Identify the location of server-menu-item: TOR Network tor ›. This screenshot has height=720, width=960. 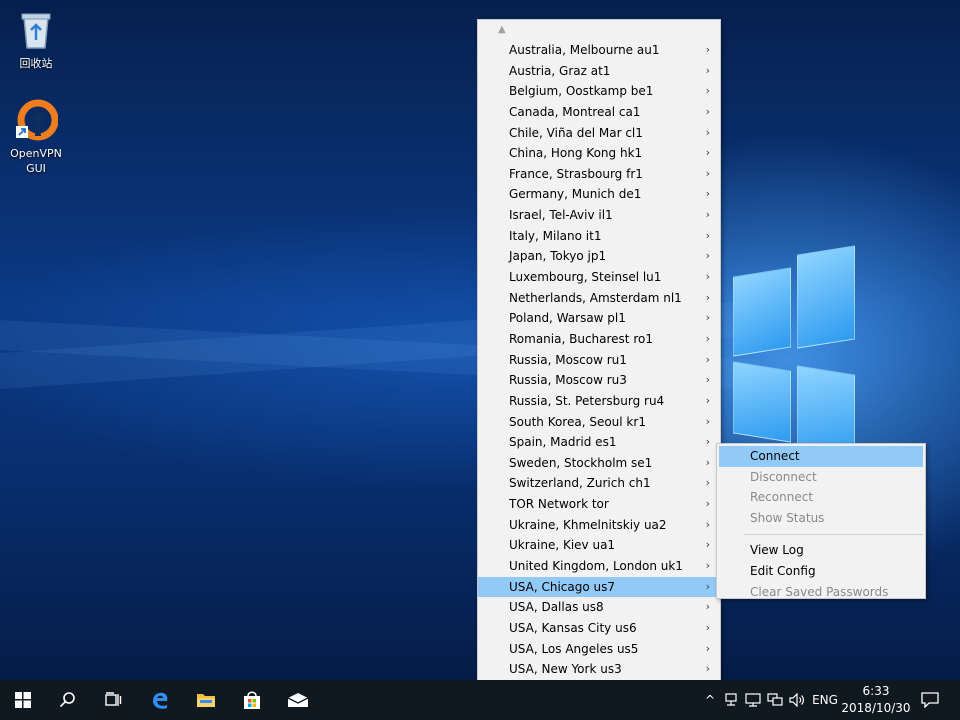
(599, 504).